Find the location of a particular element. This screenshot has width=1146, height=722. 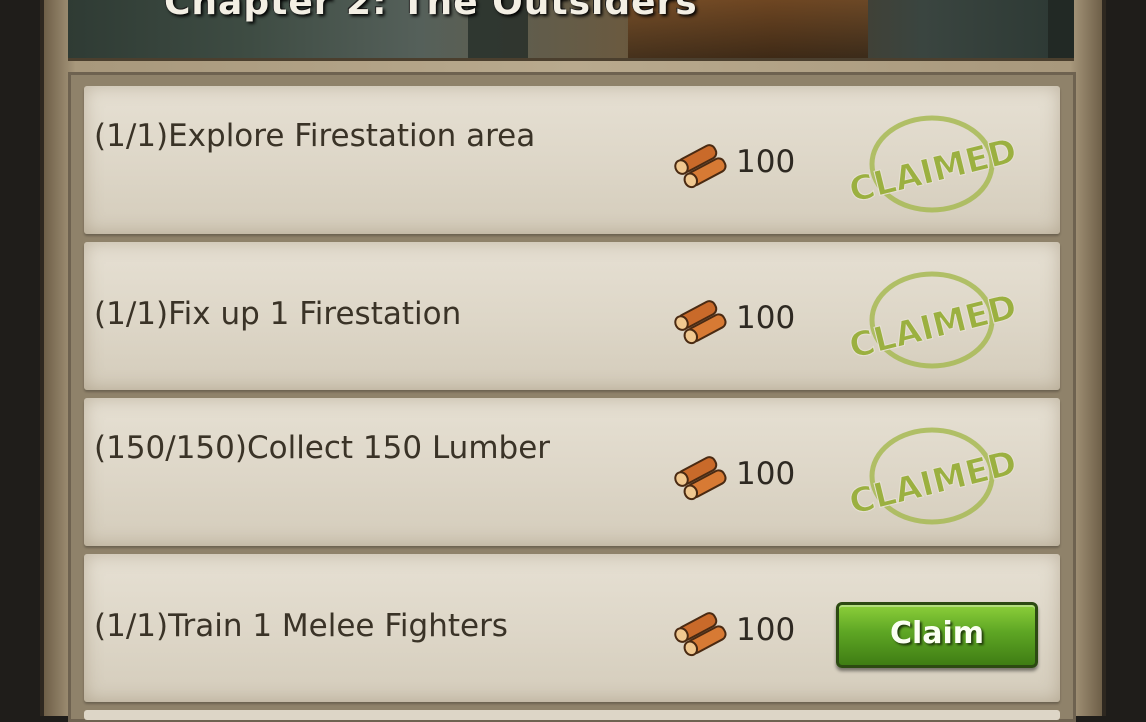

quest-task-text: (150/150)Collect 150 Lumber is located at coordinates (322, 448).